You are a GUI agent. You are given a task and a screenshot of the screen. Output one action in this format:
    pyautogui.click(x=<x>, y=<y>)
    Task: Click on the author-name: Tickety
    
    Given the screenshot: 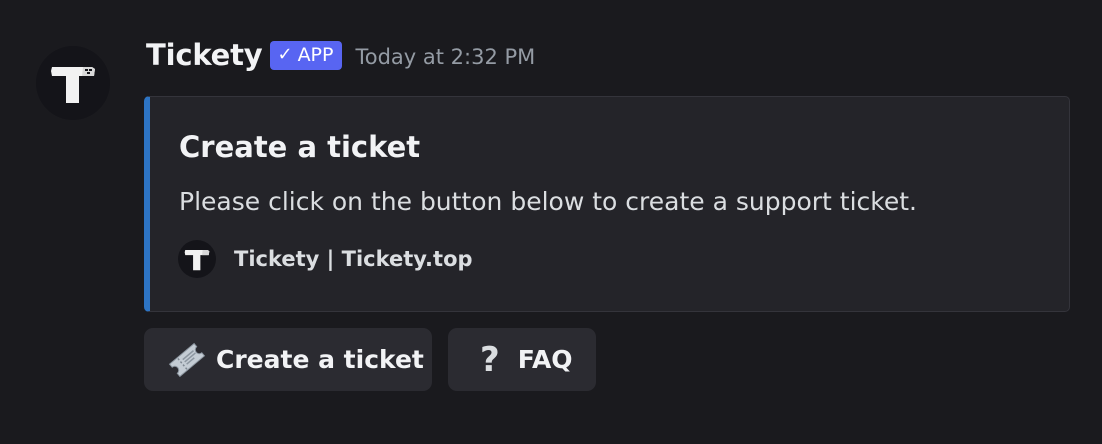 What is the action you would take?
    pyautogui.click(x=204, y=55)
    